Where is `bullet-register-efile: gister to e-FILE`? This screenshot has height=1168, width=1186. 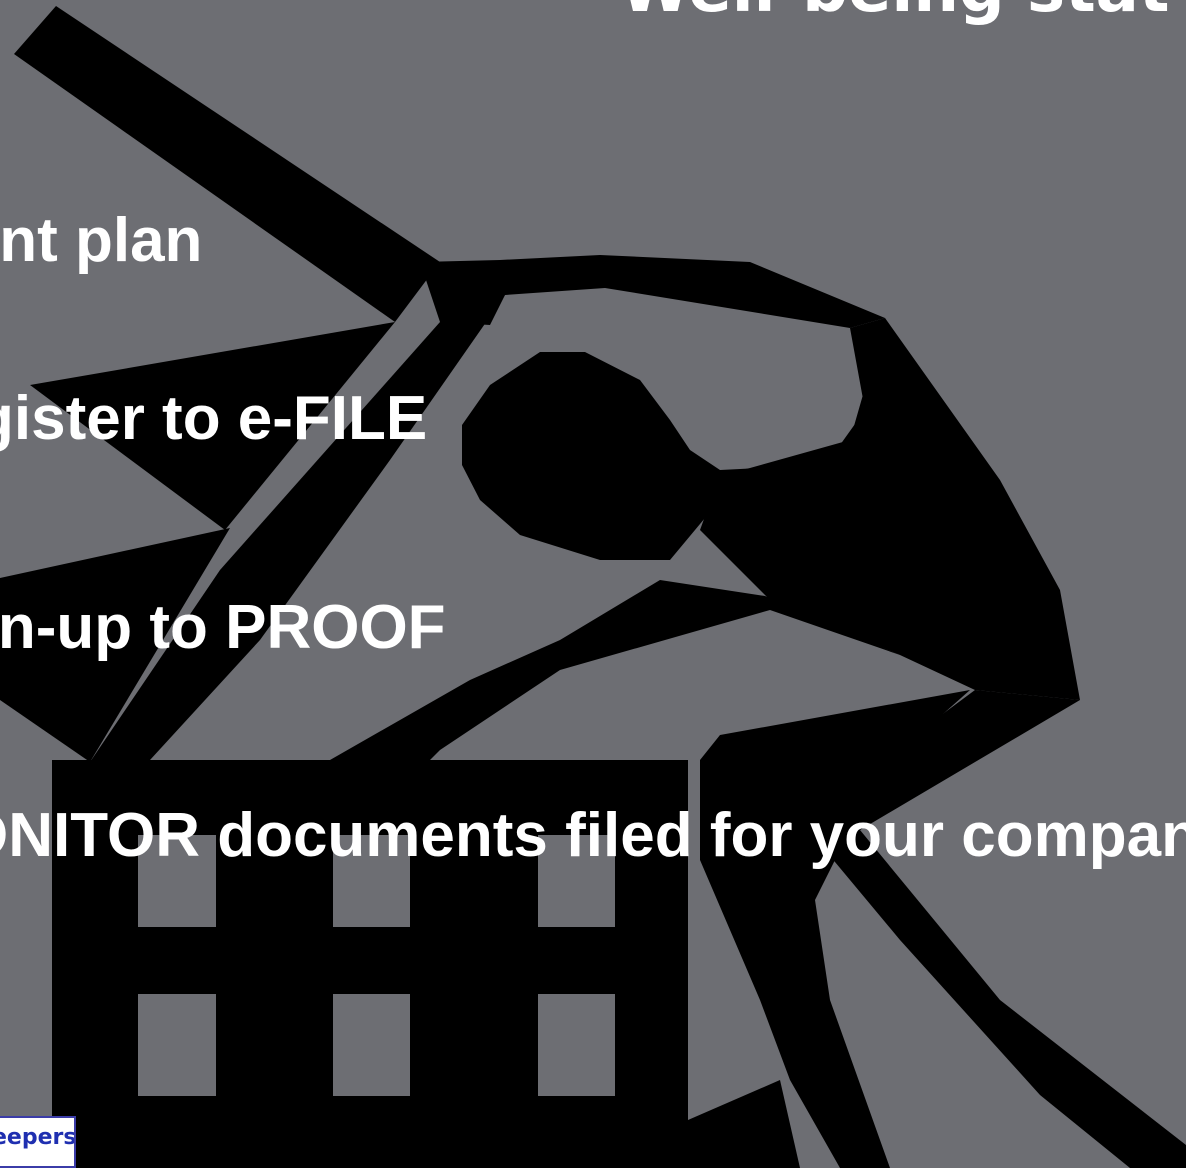
bullet-register-efile: gister to e-FILE is located at coordinates (214, 418).